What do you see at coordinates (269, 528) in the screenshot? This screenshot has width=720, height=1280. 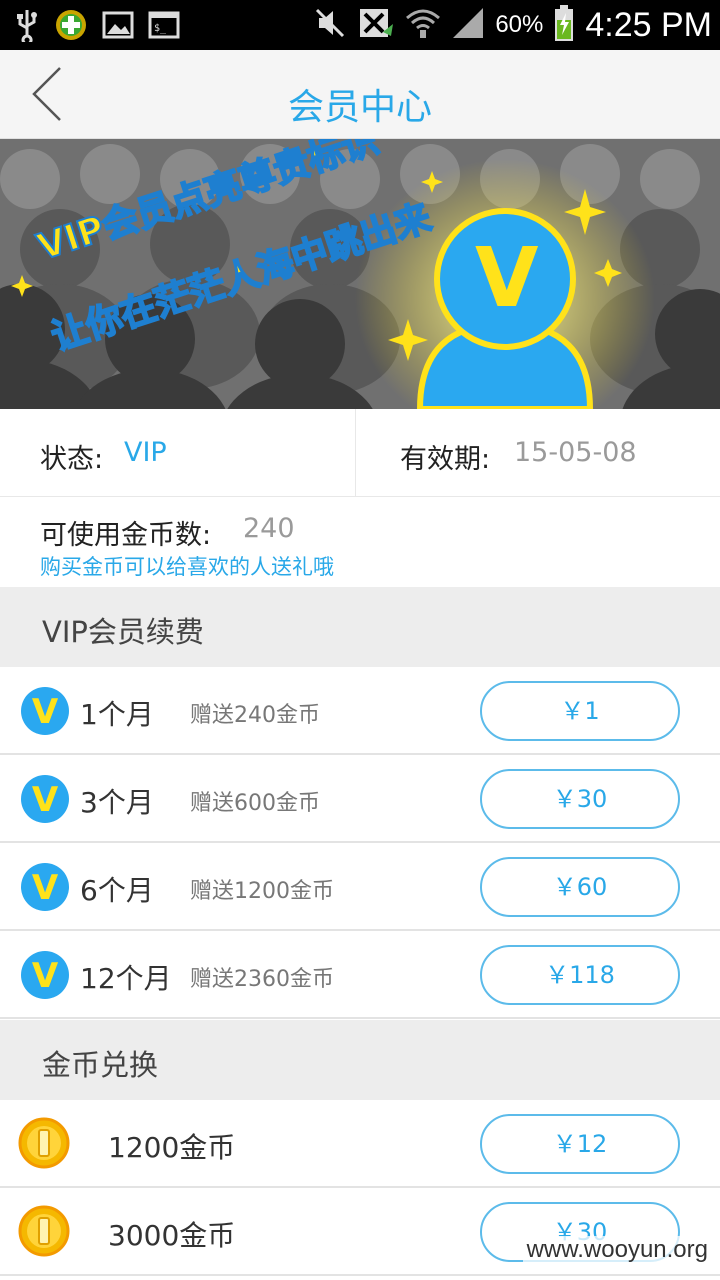 I see `coin-balance-value: 240` at bounding box center [269, 528].